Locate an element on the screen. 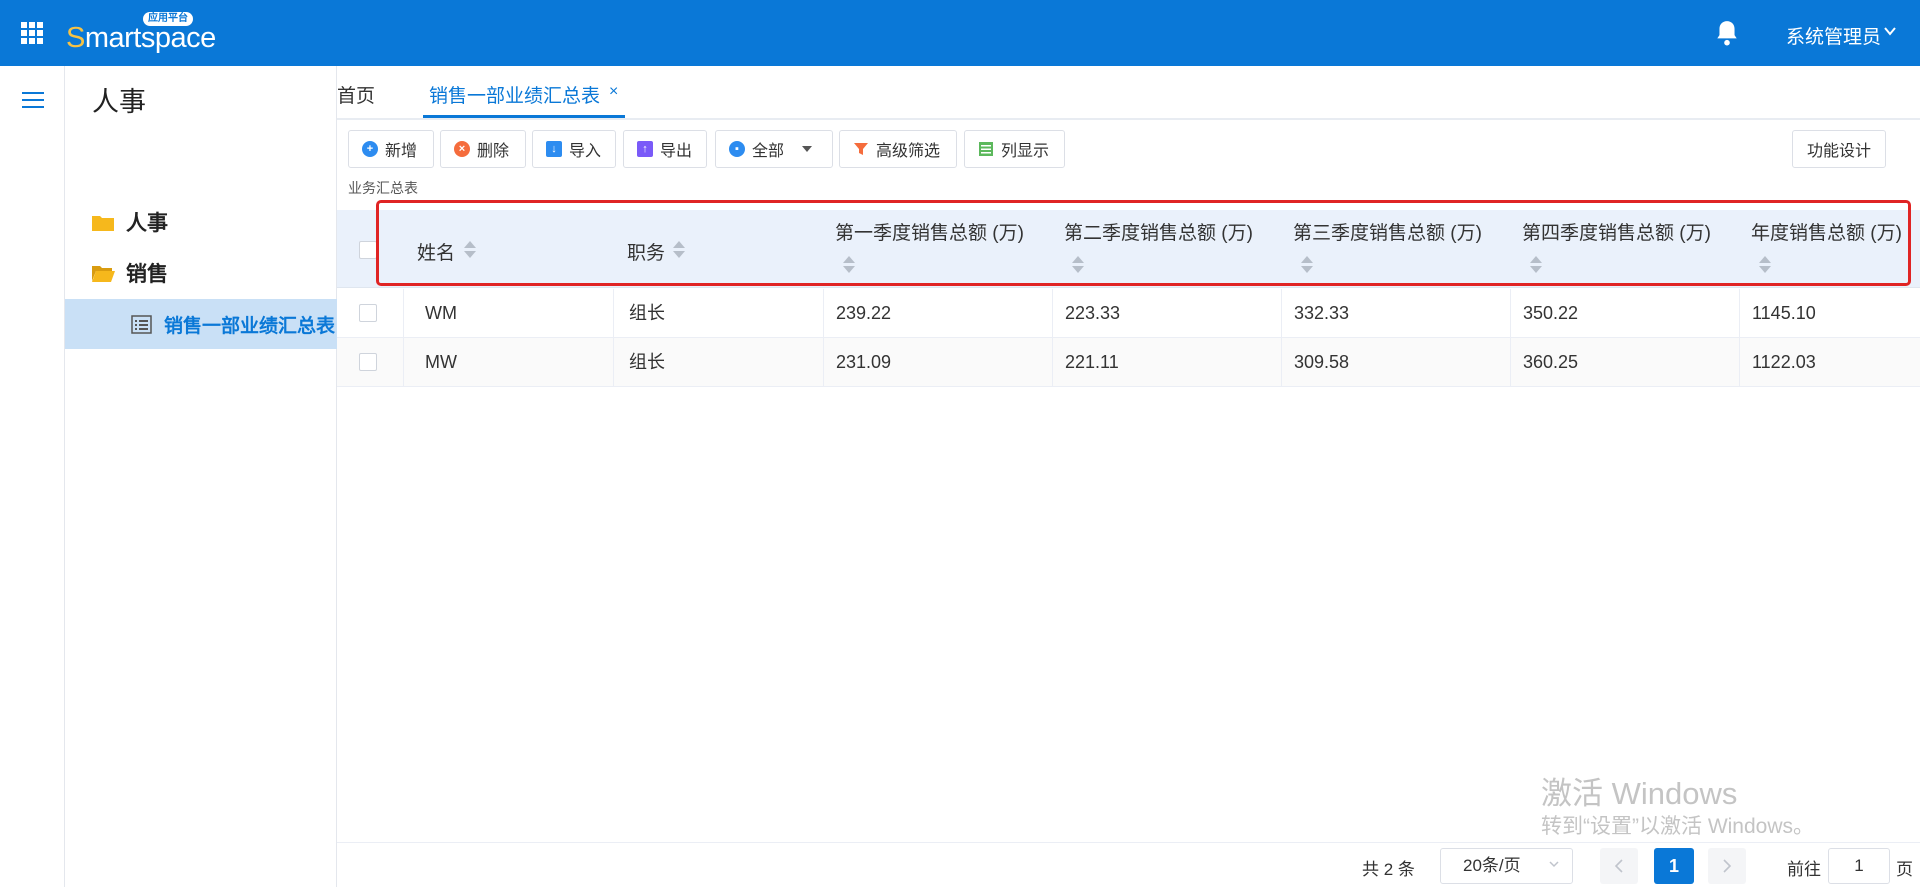  delete-button: × 删除 is located at coordinates (483, 149).